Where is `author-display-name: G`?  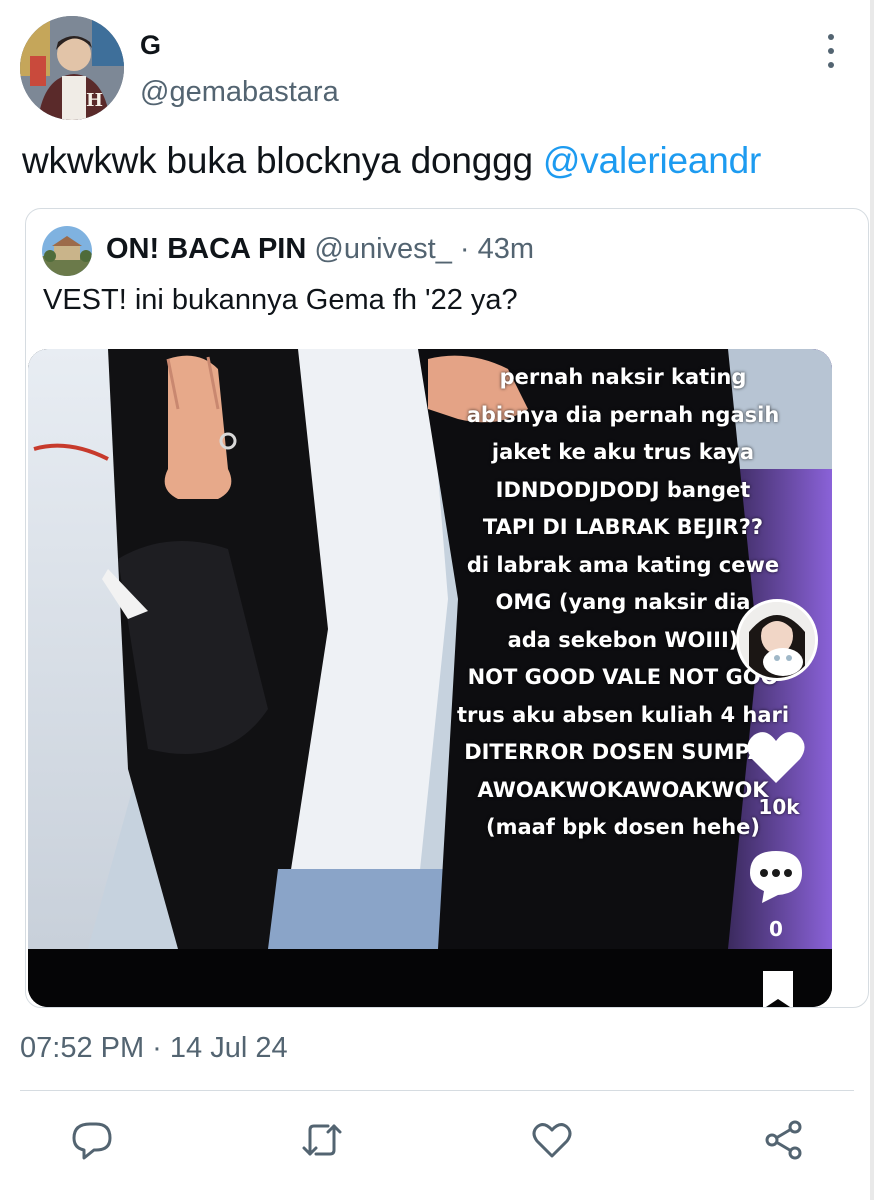
author-display-name: G is located at coordinates (150, 45).